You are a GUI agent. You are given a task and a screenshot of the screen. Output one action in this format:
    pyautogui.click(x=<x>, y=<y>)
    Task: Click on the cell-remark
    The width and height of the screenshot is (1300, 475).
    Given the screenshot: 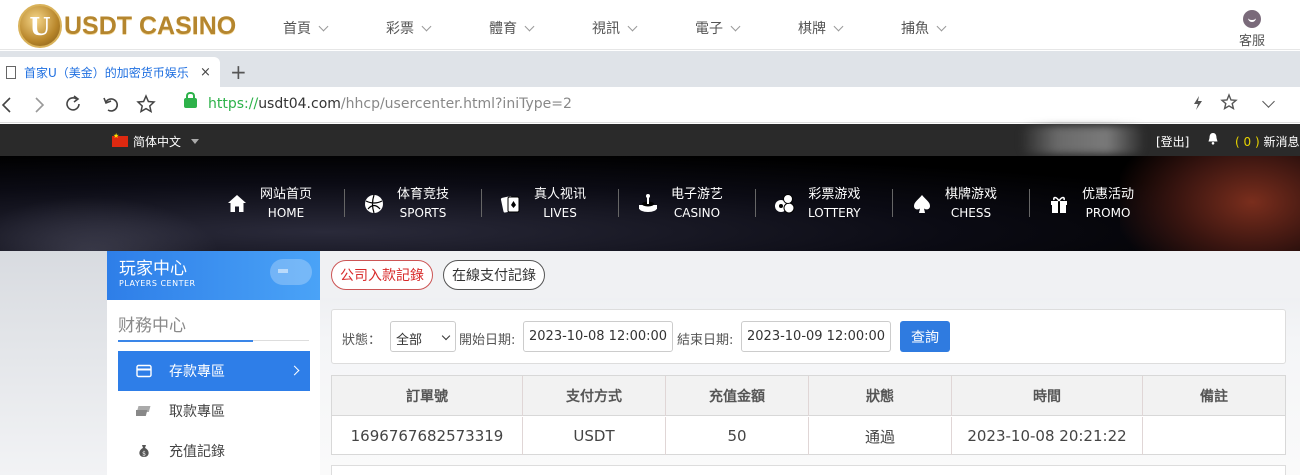 What is the action you would take?
    pyautogui.click(x=1214, y=436)
    